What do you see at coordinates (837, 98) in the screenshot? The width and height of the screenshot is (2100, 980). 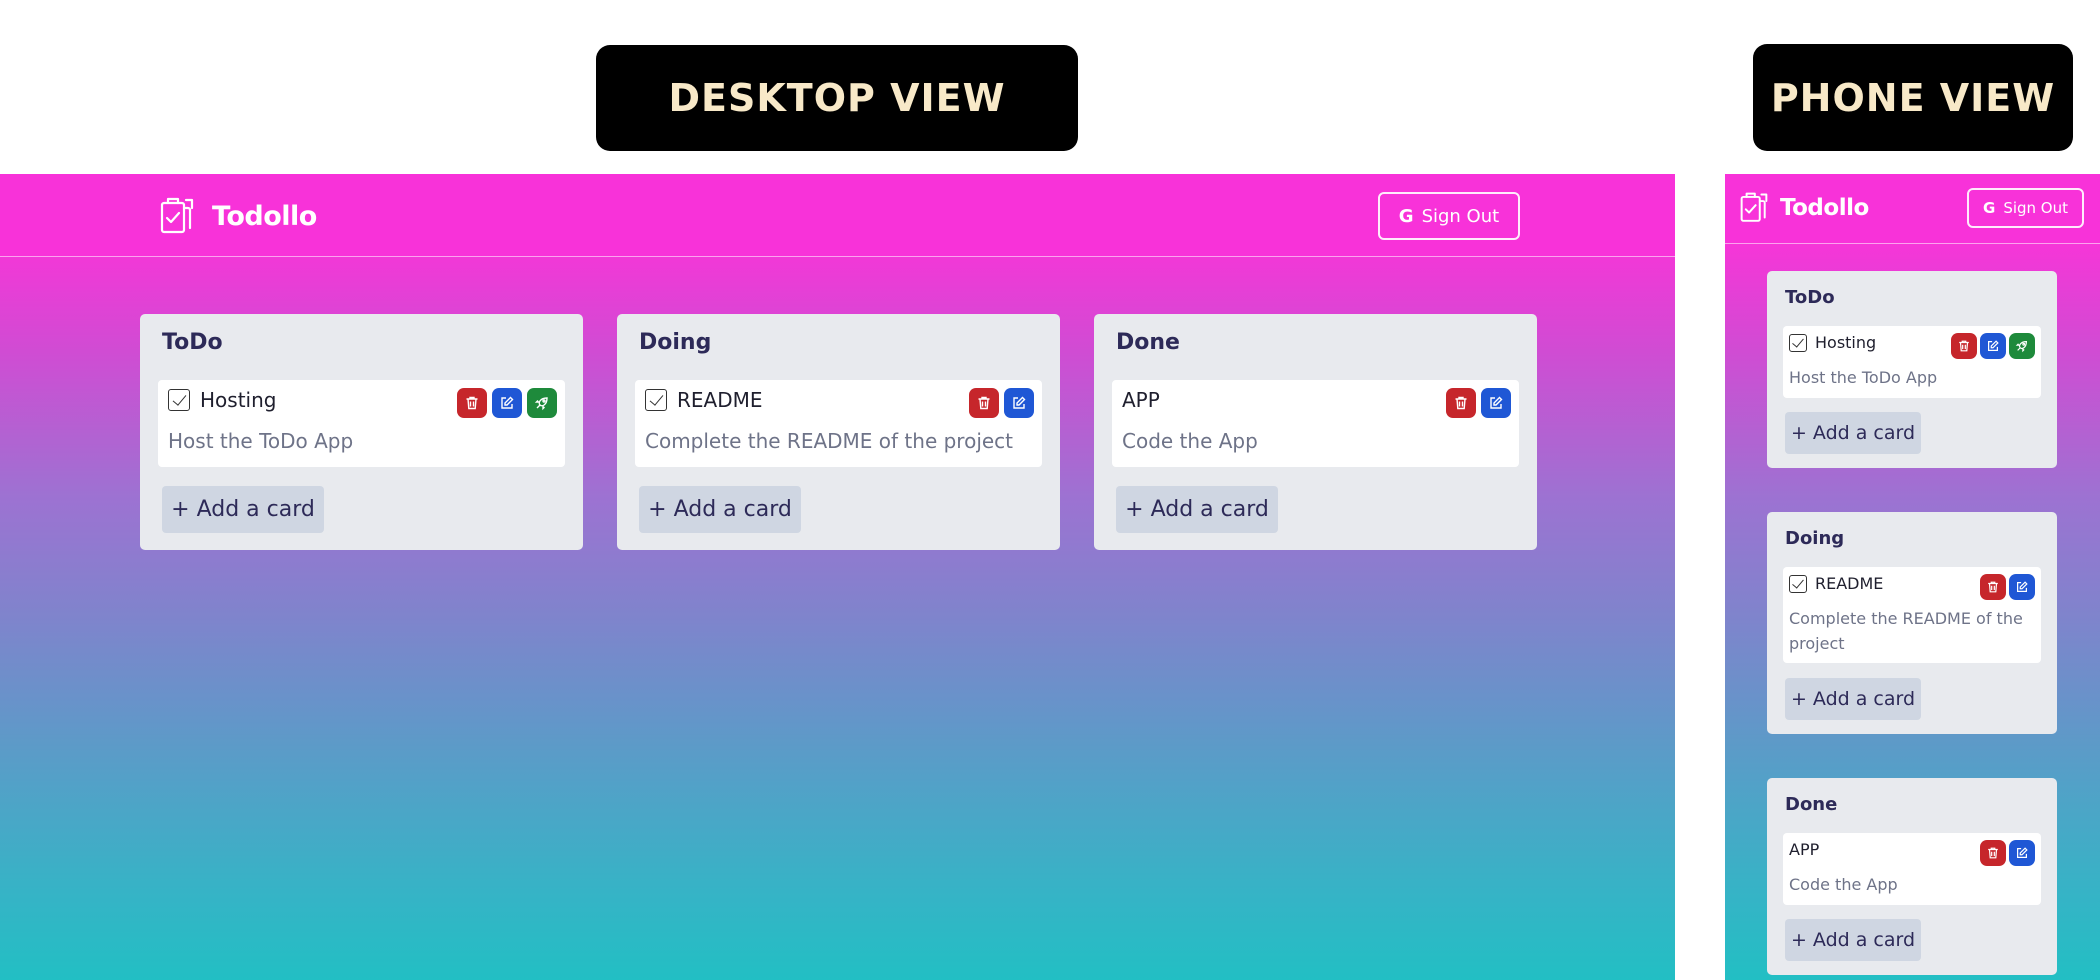 I see `desktop-view-label: DESKTOP VIEW` at bounding box center [837, 98].